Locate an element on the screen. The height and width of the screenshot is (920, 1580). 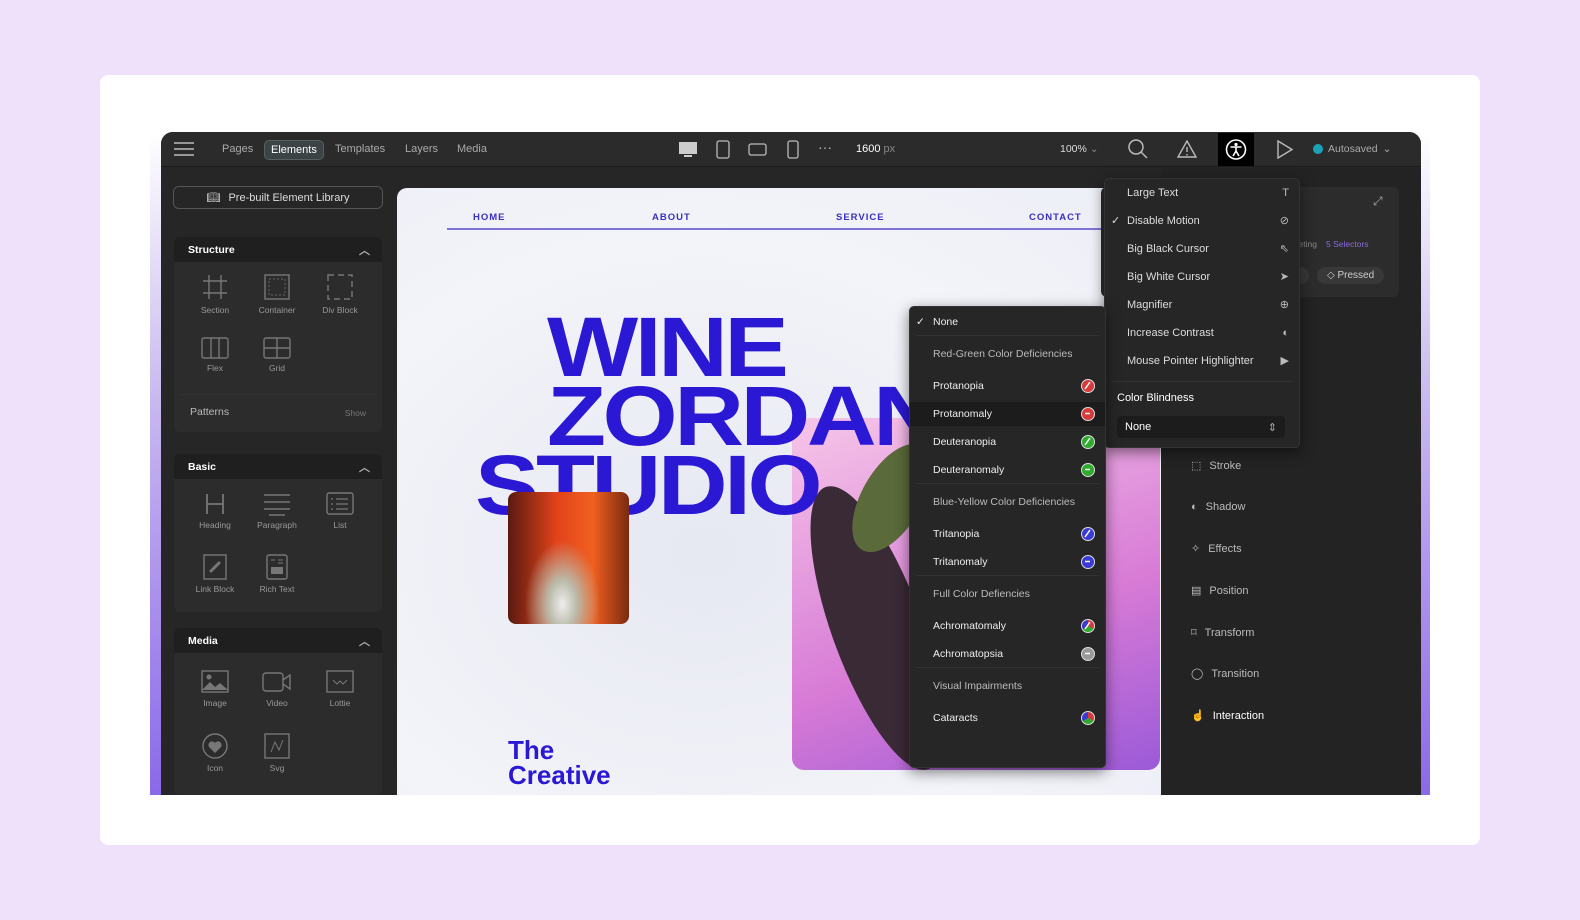
accessibility-item: Mouse Pointer Highlighter ▶ is located at coordinates (1202, 361).